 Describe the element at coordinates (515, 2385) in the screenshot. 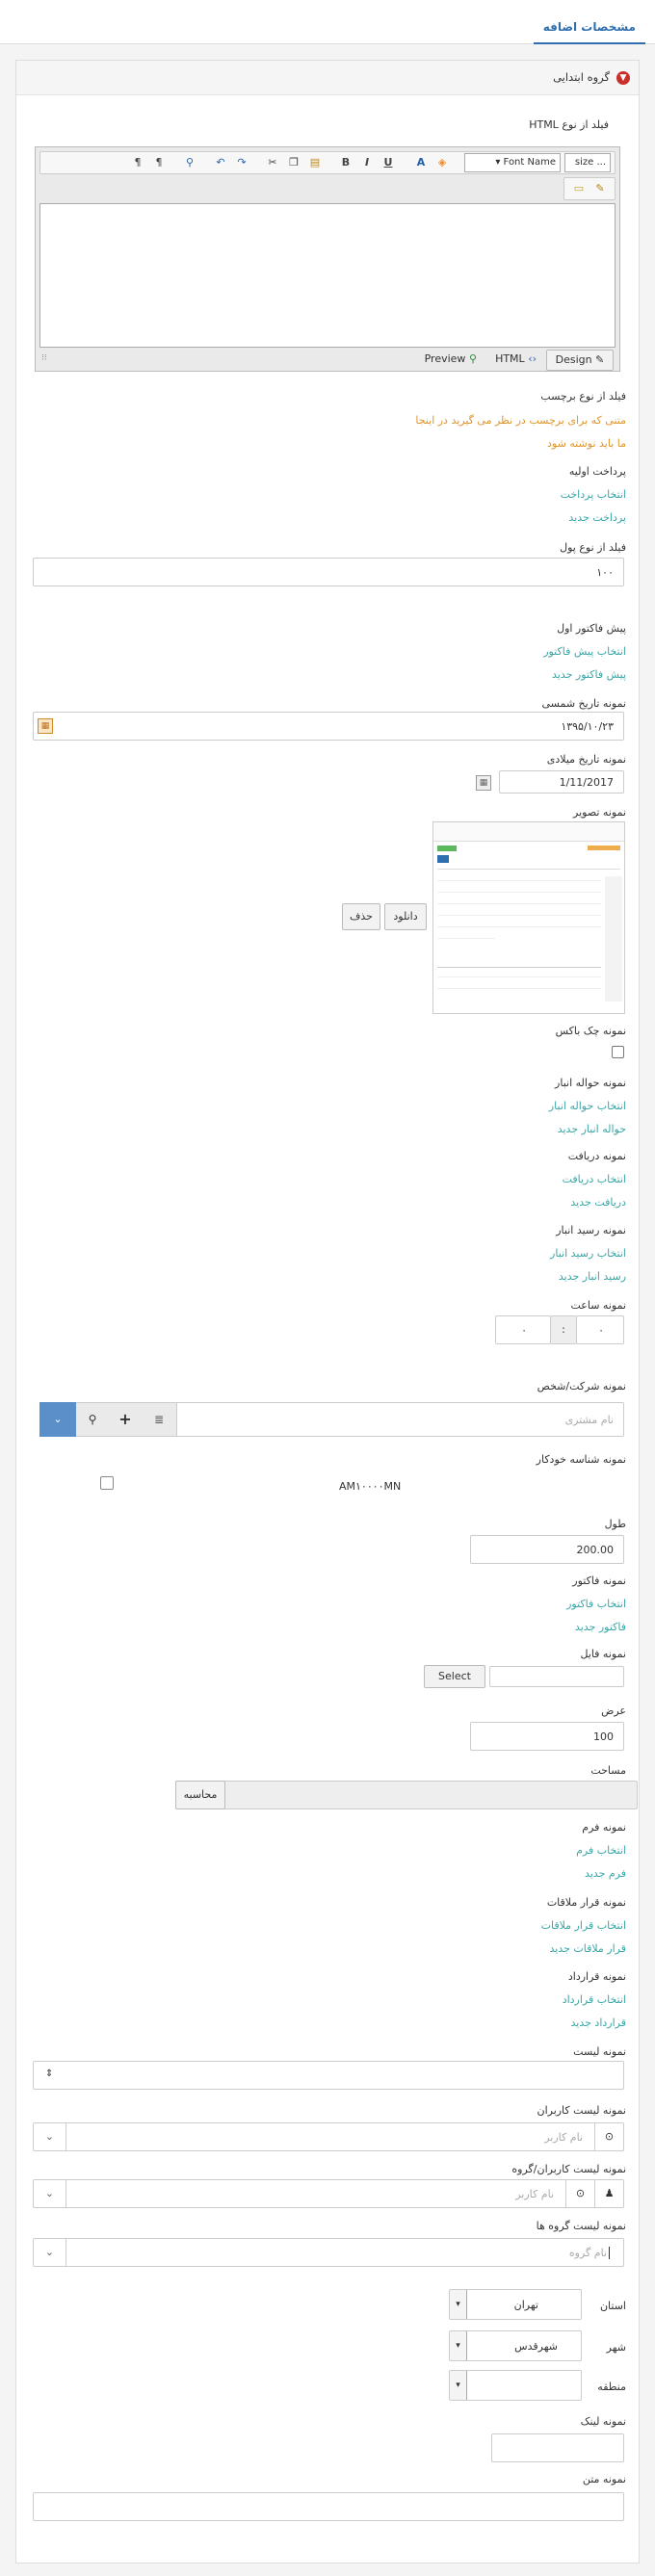

I see `region-select: ▾` at that location.